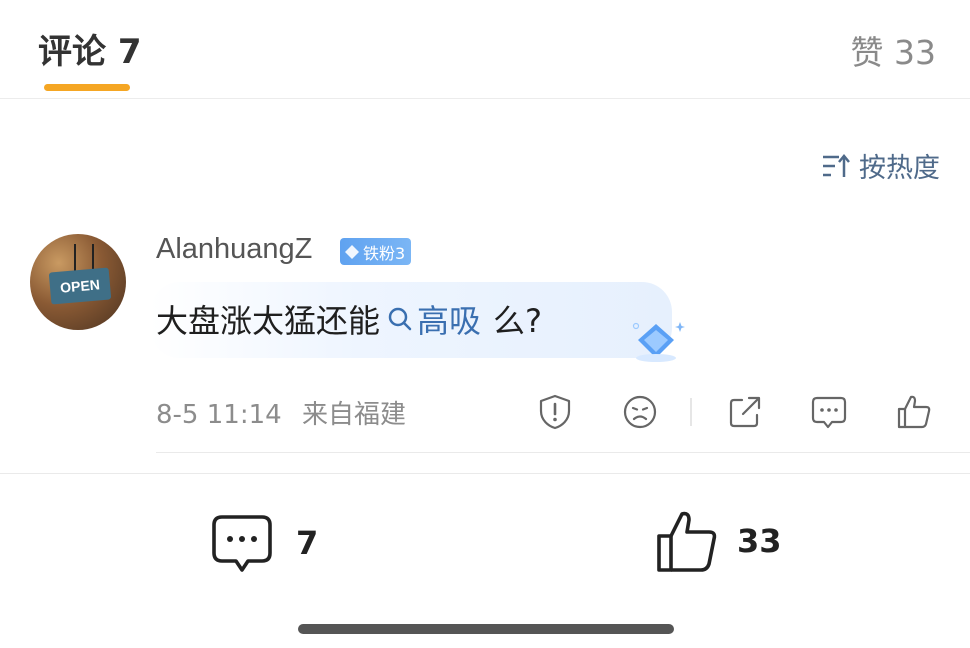  Describe the element at coordinates (449, 321) in the screenshot. I see `search-tag-label: 高吸` at that location.